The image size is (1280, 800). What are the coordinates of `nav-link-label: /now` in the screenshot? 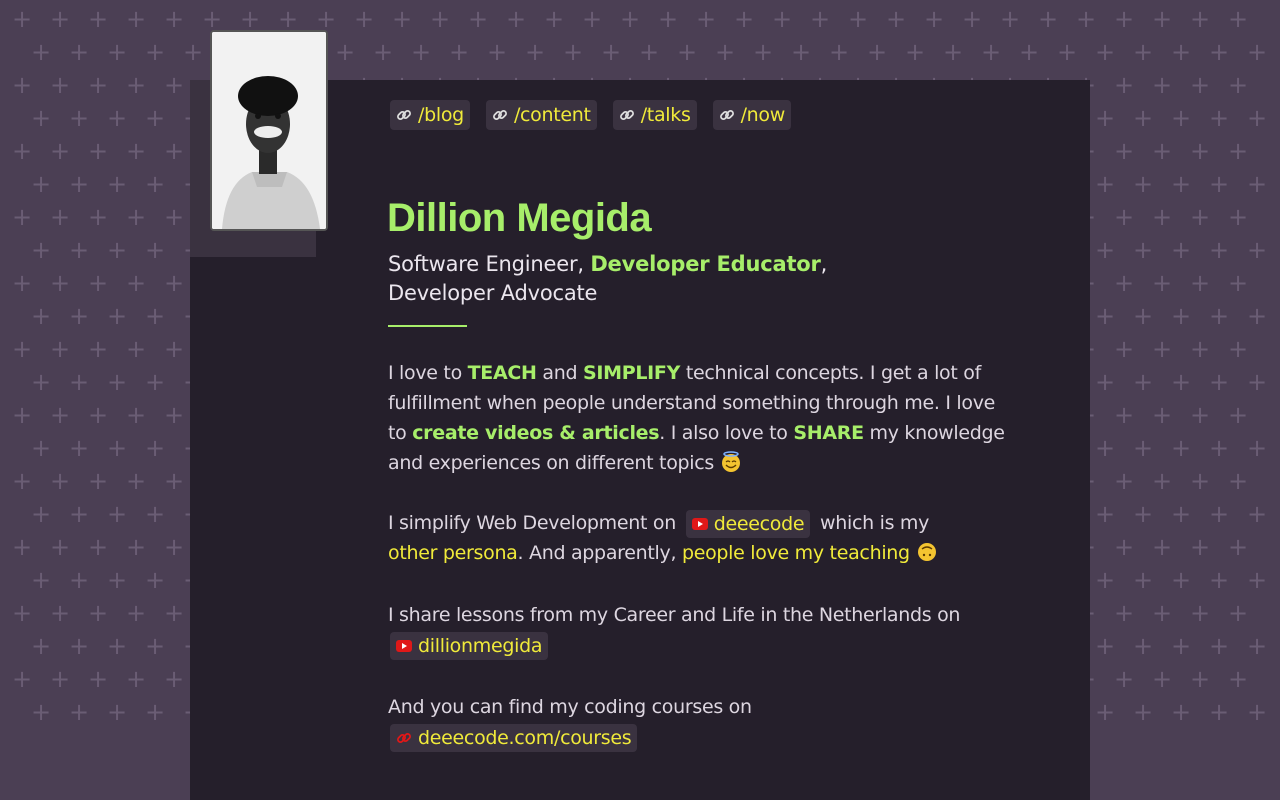 It's located at (763, 115).